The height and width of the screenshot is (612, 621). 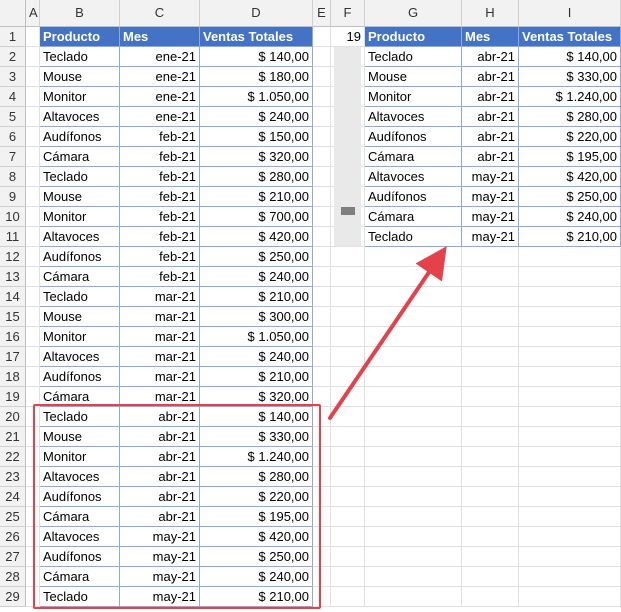 What do you see at coordinates (413, 217) in the screenshot?
I see `result-table-cell: Cámara` at bounding box center [413, 217].